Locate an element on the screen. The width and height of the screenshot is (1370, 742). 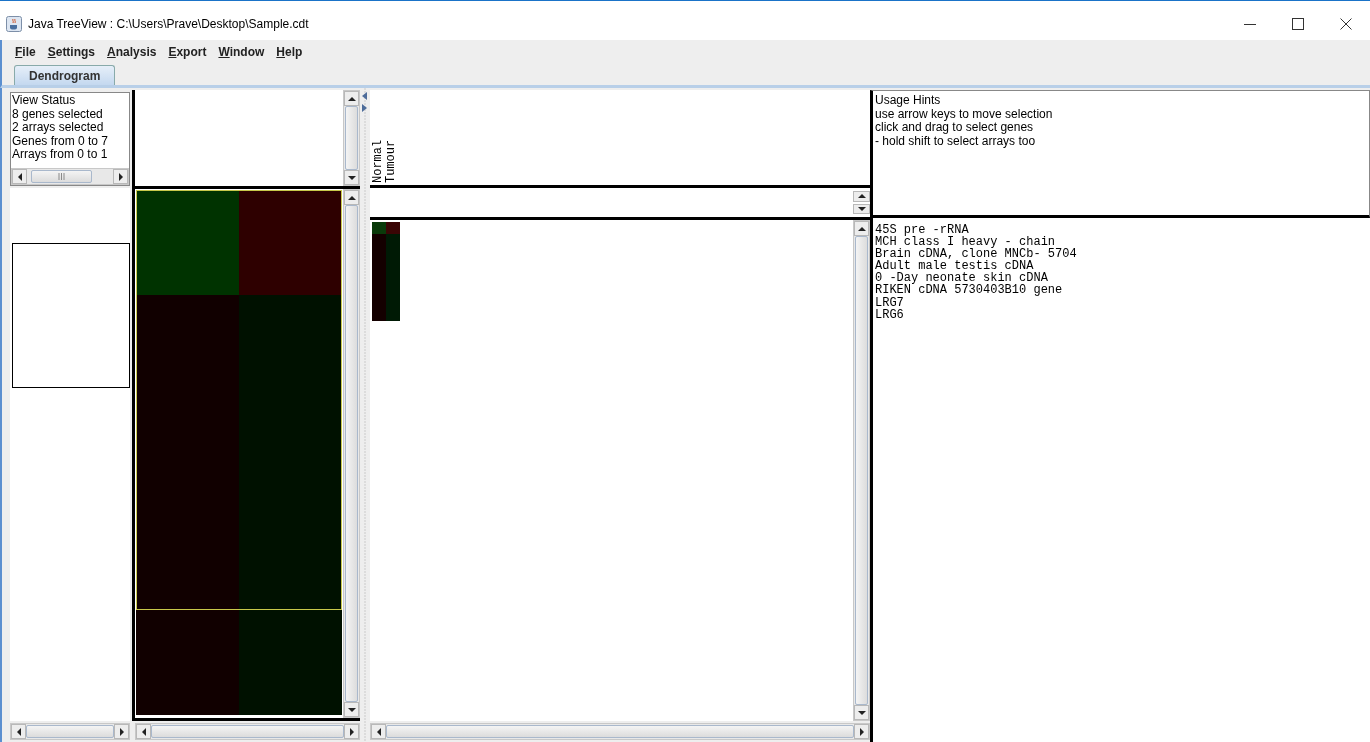
grip-icon is located at coordinates (61, 176).